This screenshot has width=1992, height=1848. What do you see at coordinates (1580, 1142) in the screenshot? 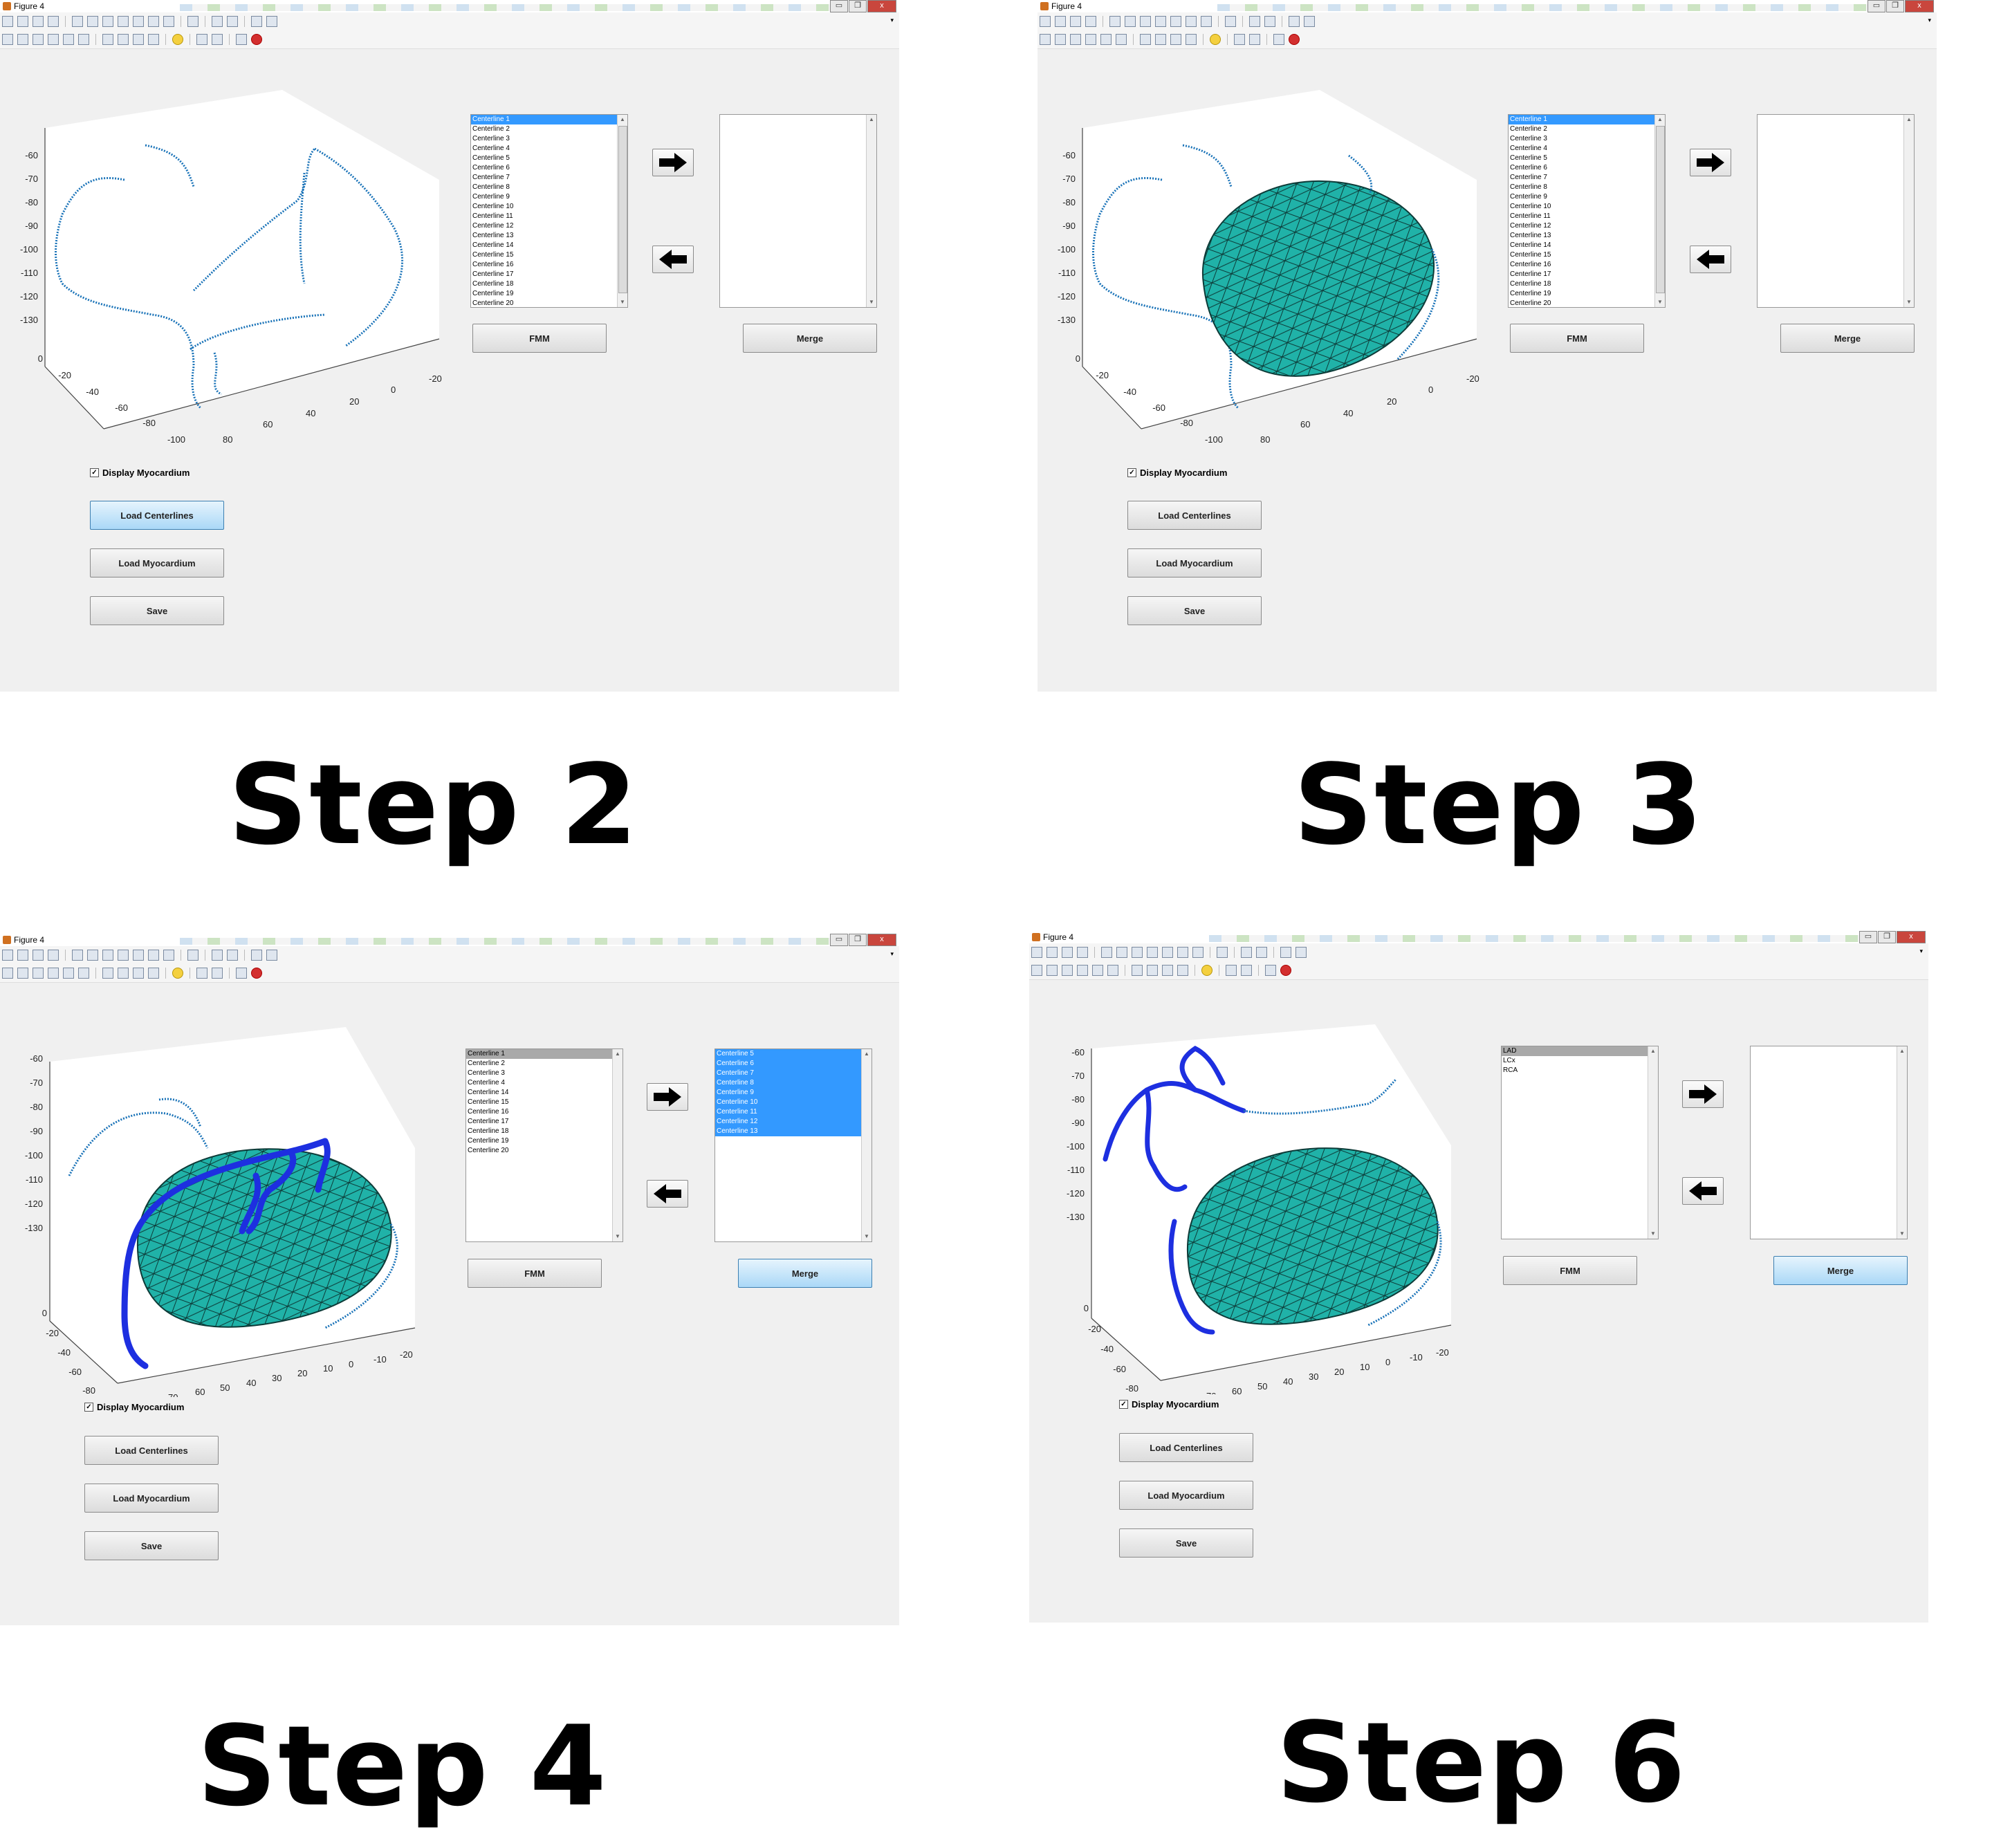
I see `vessel-listbox: LAD LCx RCA ▲ ▼` at bounding box center [1580, 1142].